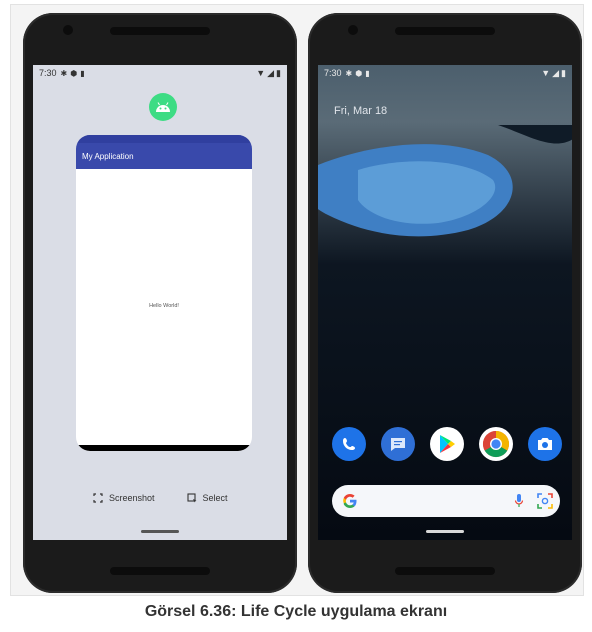 The width and height of the screenshot is (592, 632). What do you see at coordinates (215, 498) in the screenshot?
I see `select-label: Select` at bounding box center [215, 498].